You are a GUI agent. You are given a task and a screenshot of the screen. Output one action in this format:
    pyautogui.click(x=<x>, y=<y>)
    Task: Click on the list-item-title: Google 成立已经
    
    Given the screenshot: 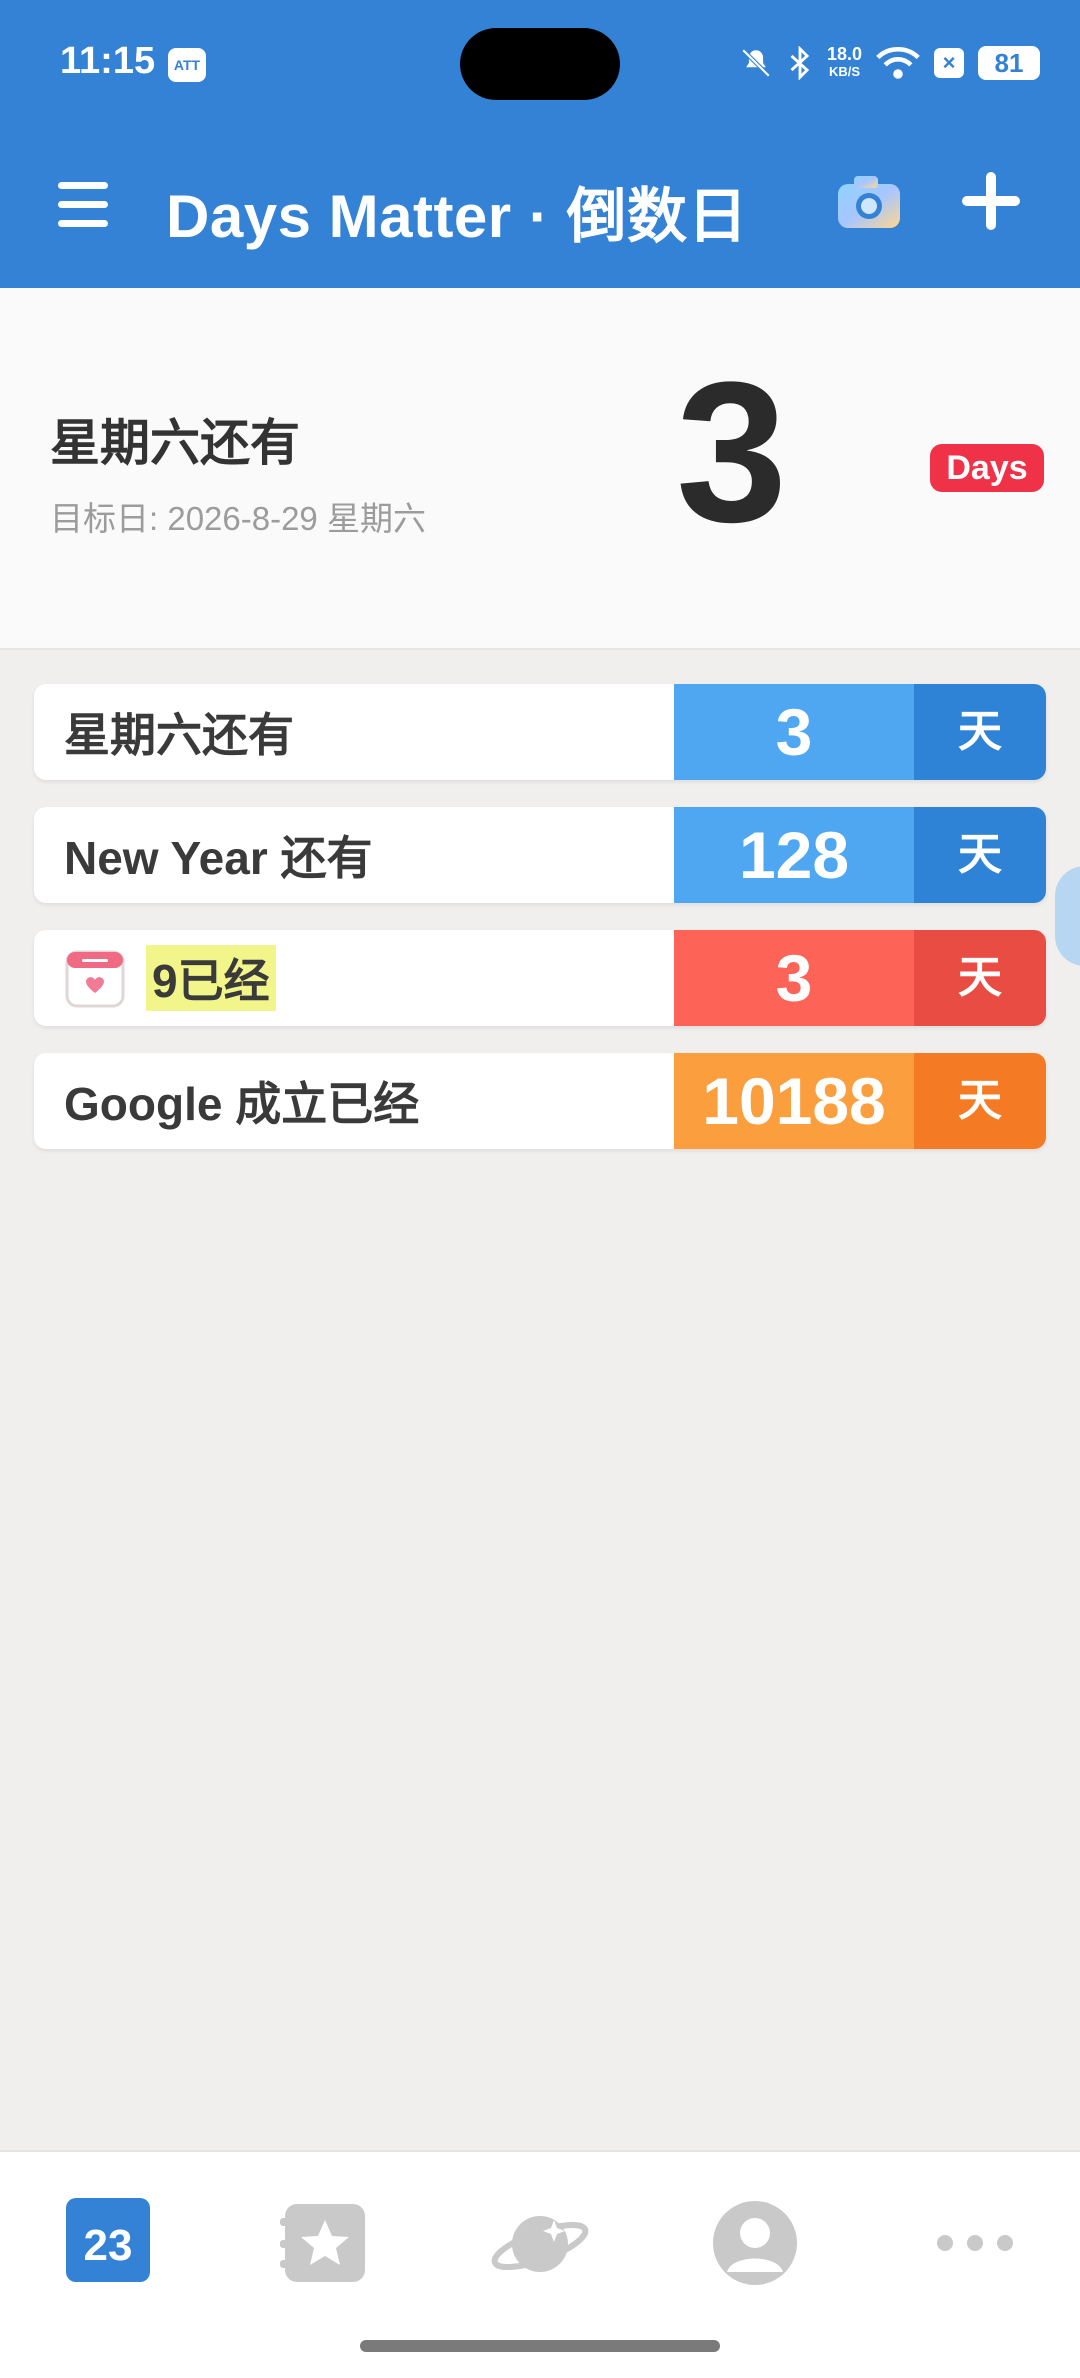 What is the action you would take?
    pyautogui.click(x=242, y=1104)
    